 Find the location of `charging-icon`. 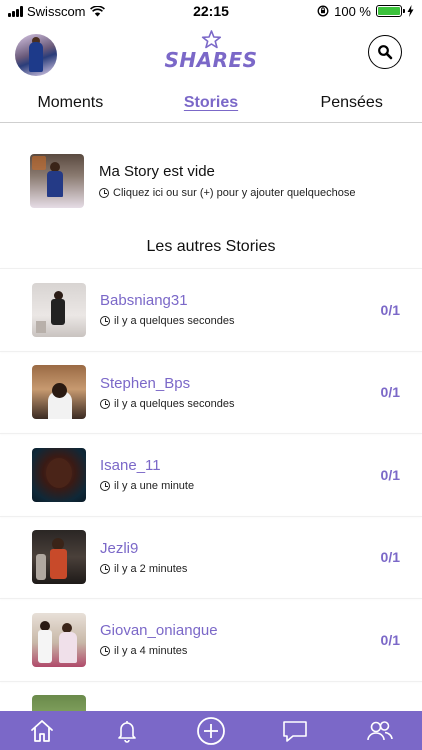

charging-icon is located at coordinates (410, 11).